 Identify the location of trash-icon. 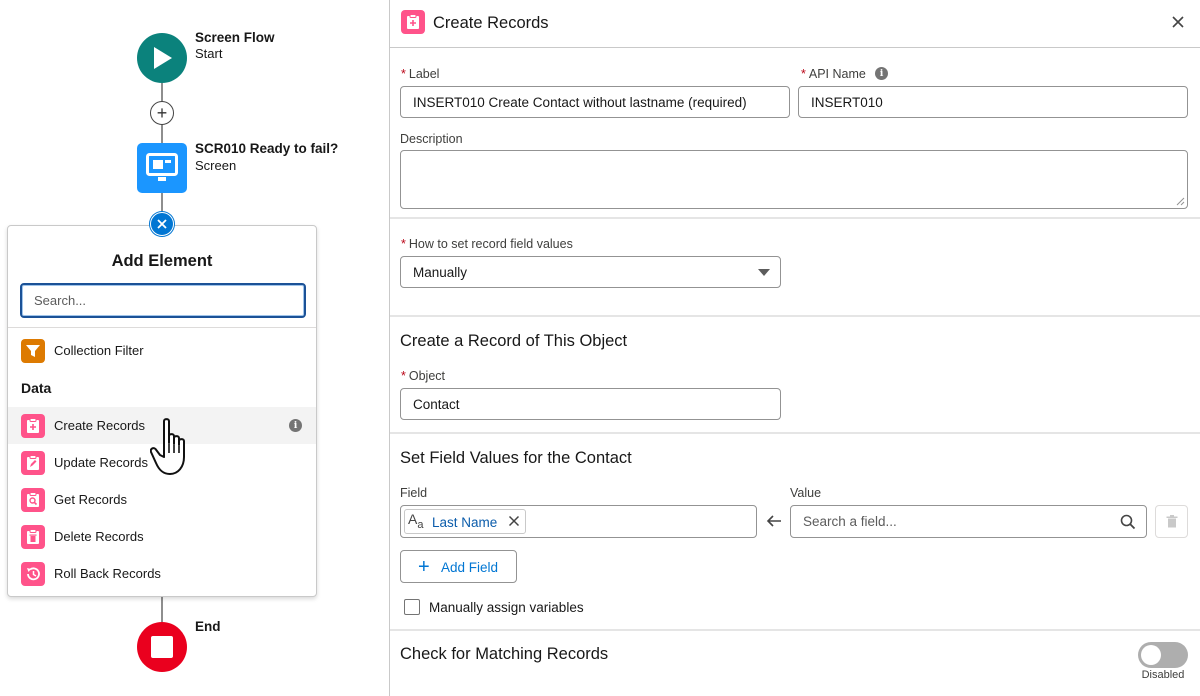
(1172, 521).